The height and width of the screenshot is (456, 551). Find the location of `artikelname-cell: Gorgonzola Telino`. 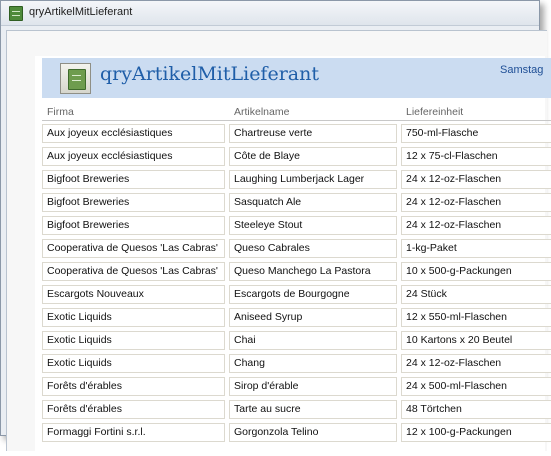

artikelname-cell: Gorgonzola Telino is located at coordinates (313, 432).